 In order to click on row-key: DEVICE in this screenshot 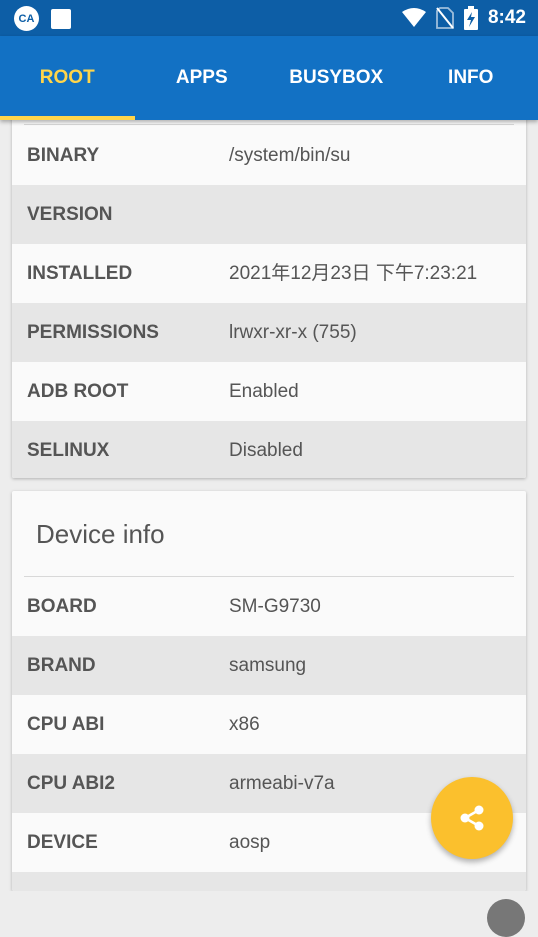, I will do `click(62, 842)`.